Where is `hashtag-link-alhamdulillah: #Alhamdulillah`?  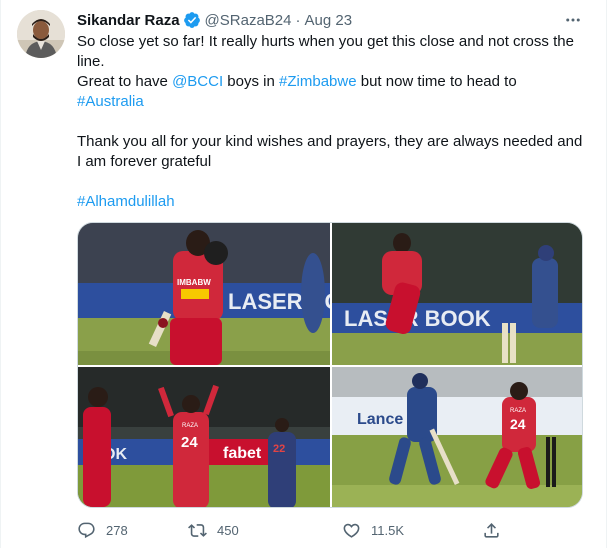 hashtag-link-alhamdulillah: #Alhamdulillah is located at coordinates (126, 201).